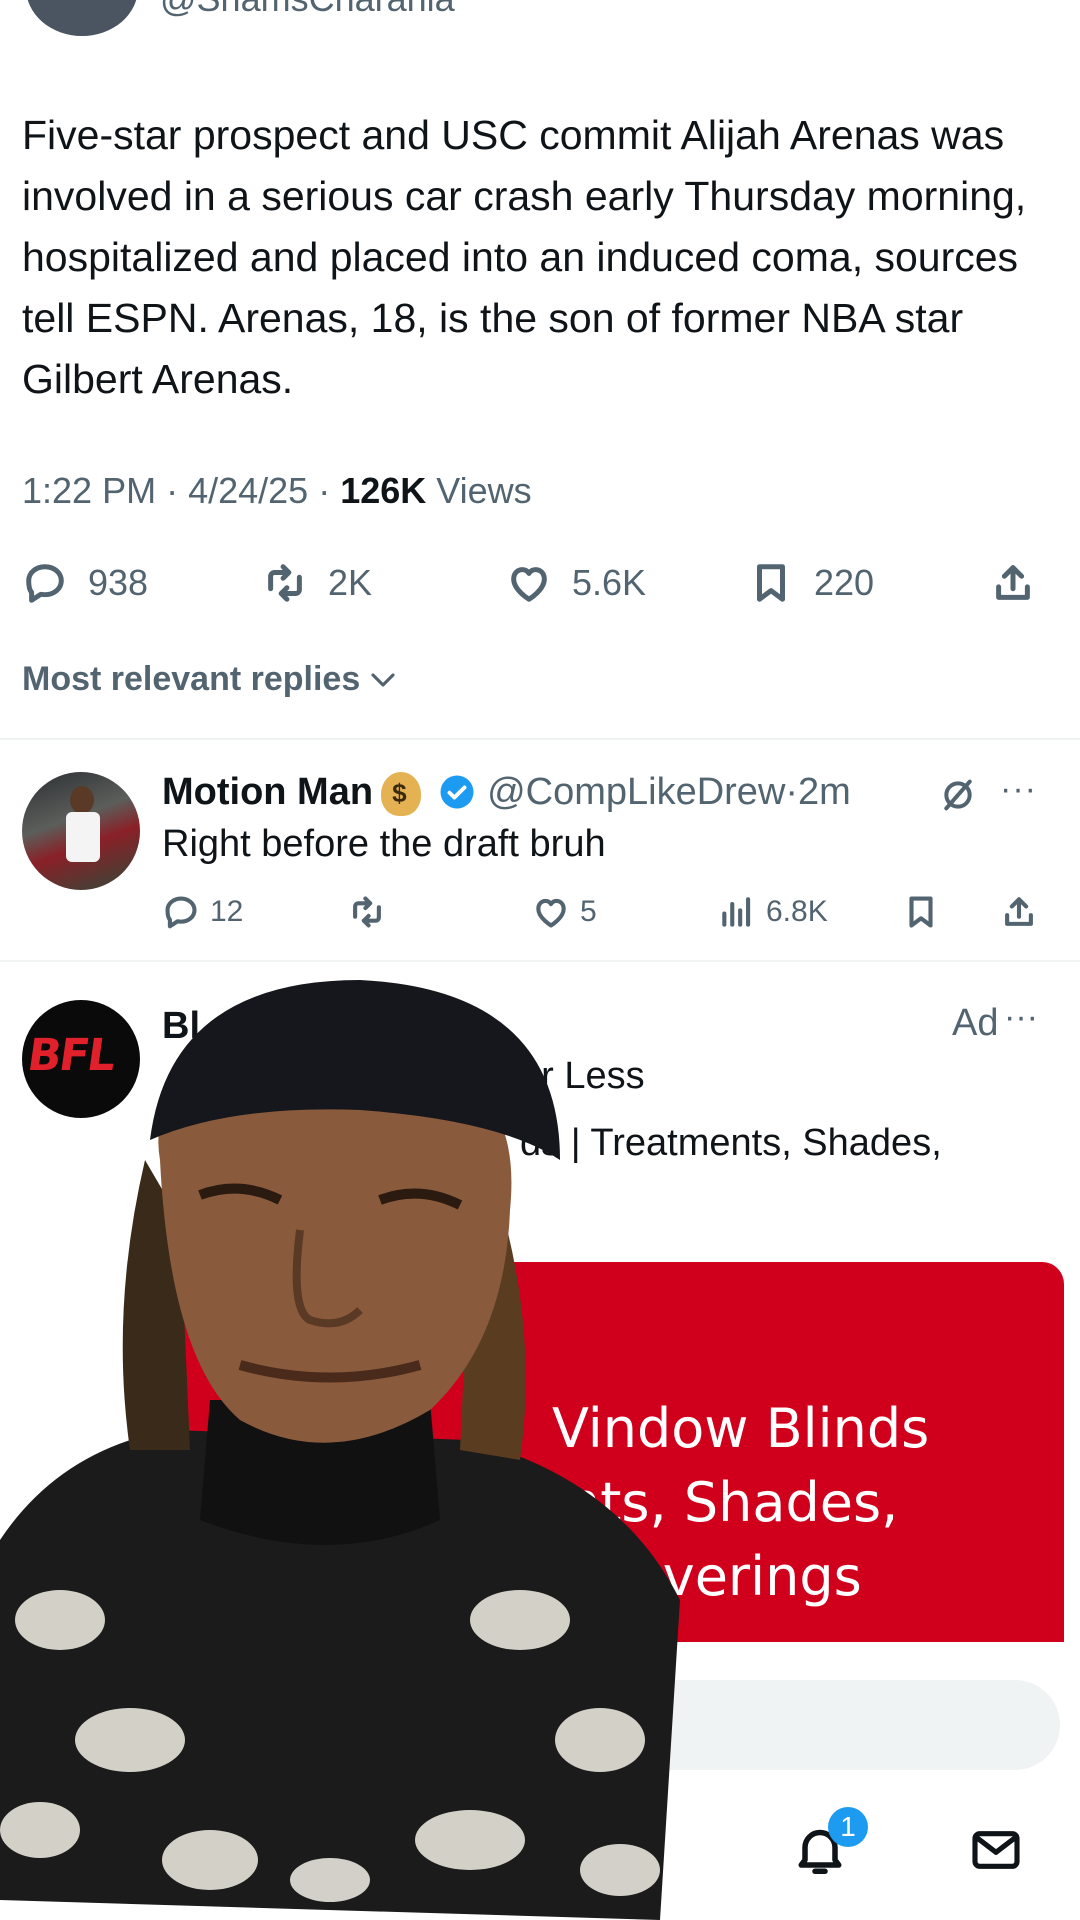 This screenshot has height=1920, width=1080. What do you see at coordinates (483, 490) in the screenshot?
I see `views-label: Views` at bounding box center [483, 490].